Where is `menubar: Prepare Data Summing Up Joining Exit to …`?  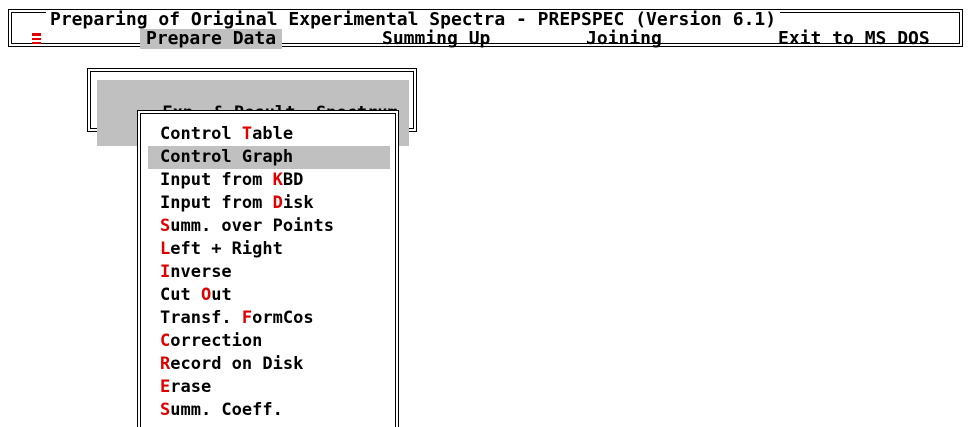
menubar: Prepare Data Summing Up Joining Exit to … is located at coordinates (485, 39).